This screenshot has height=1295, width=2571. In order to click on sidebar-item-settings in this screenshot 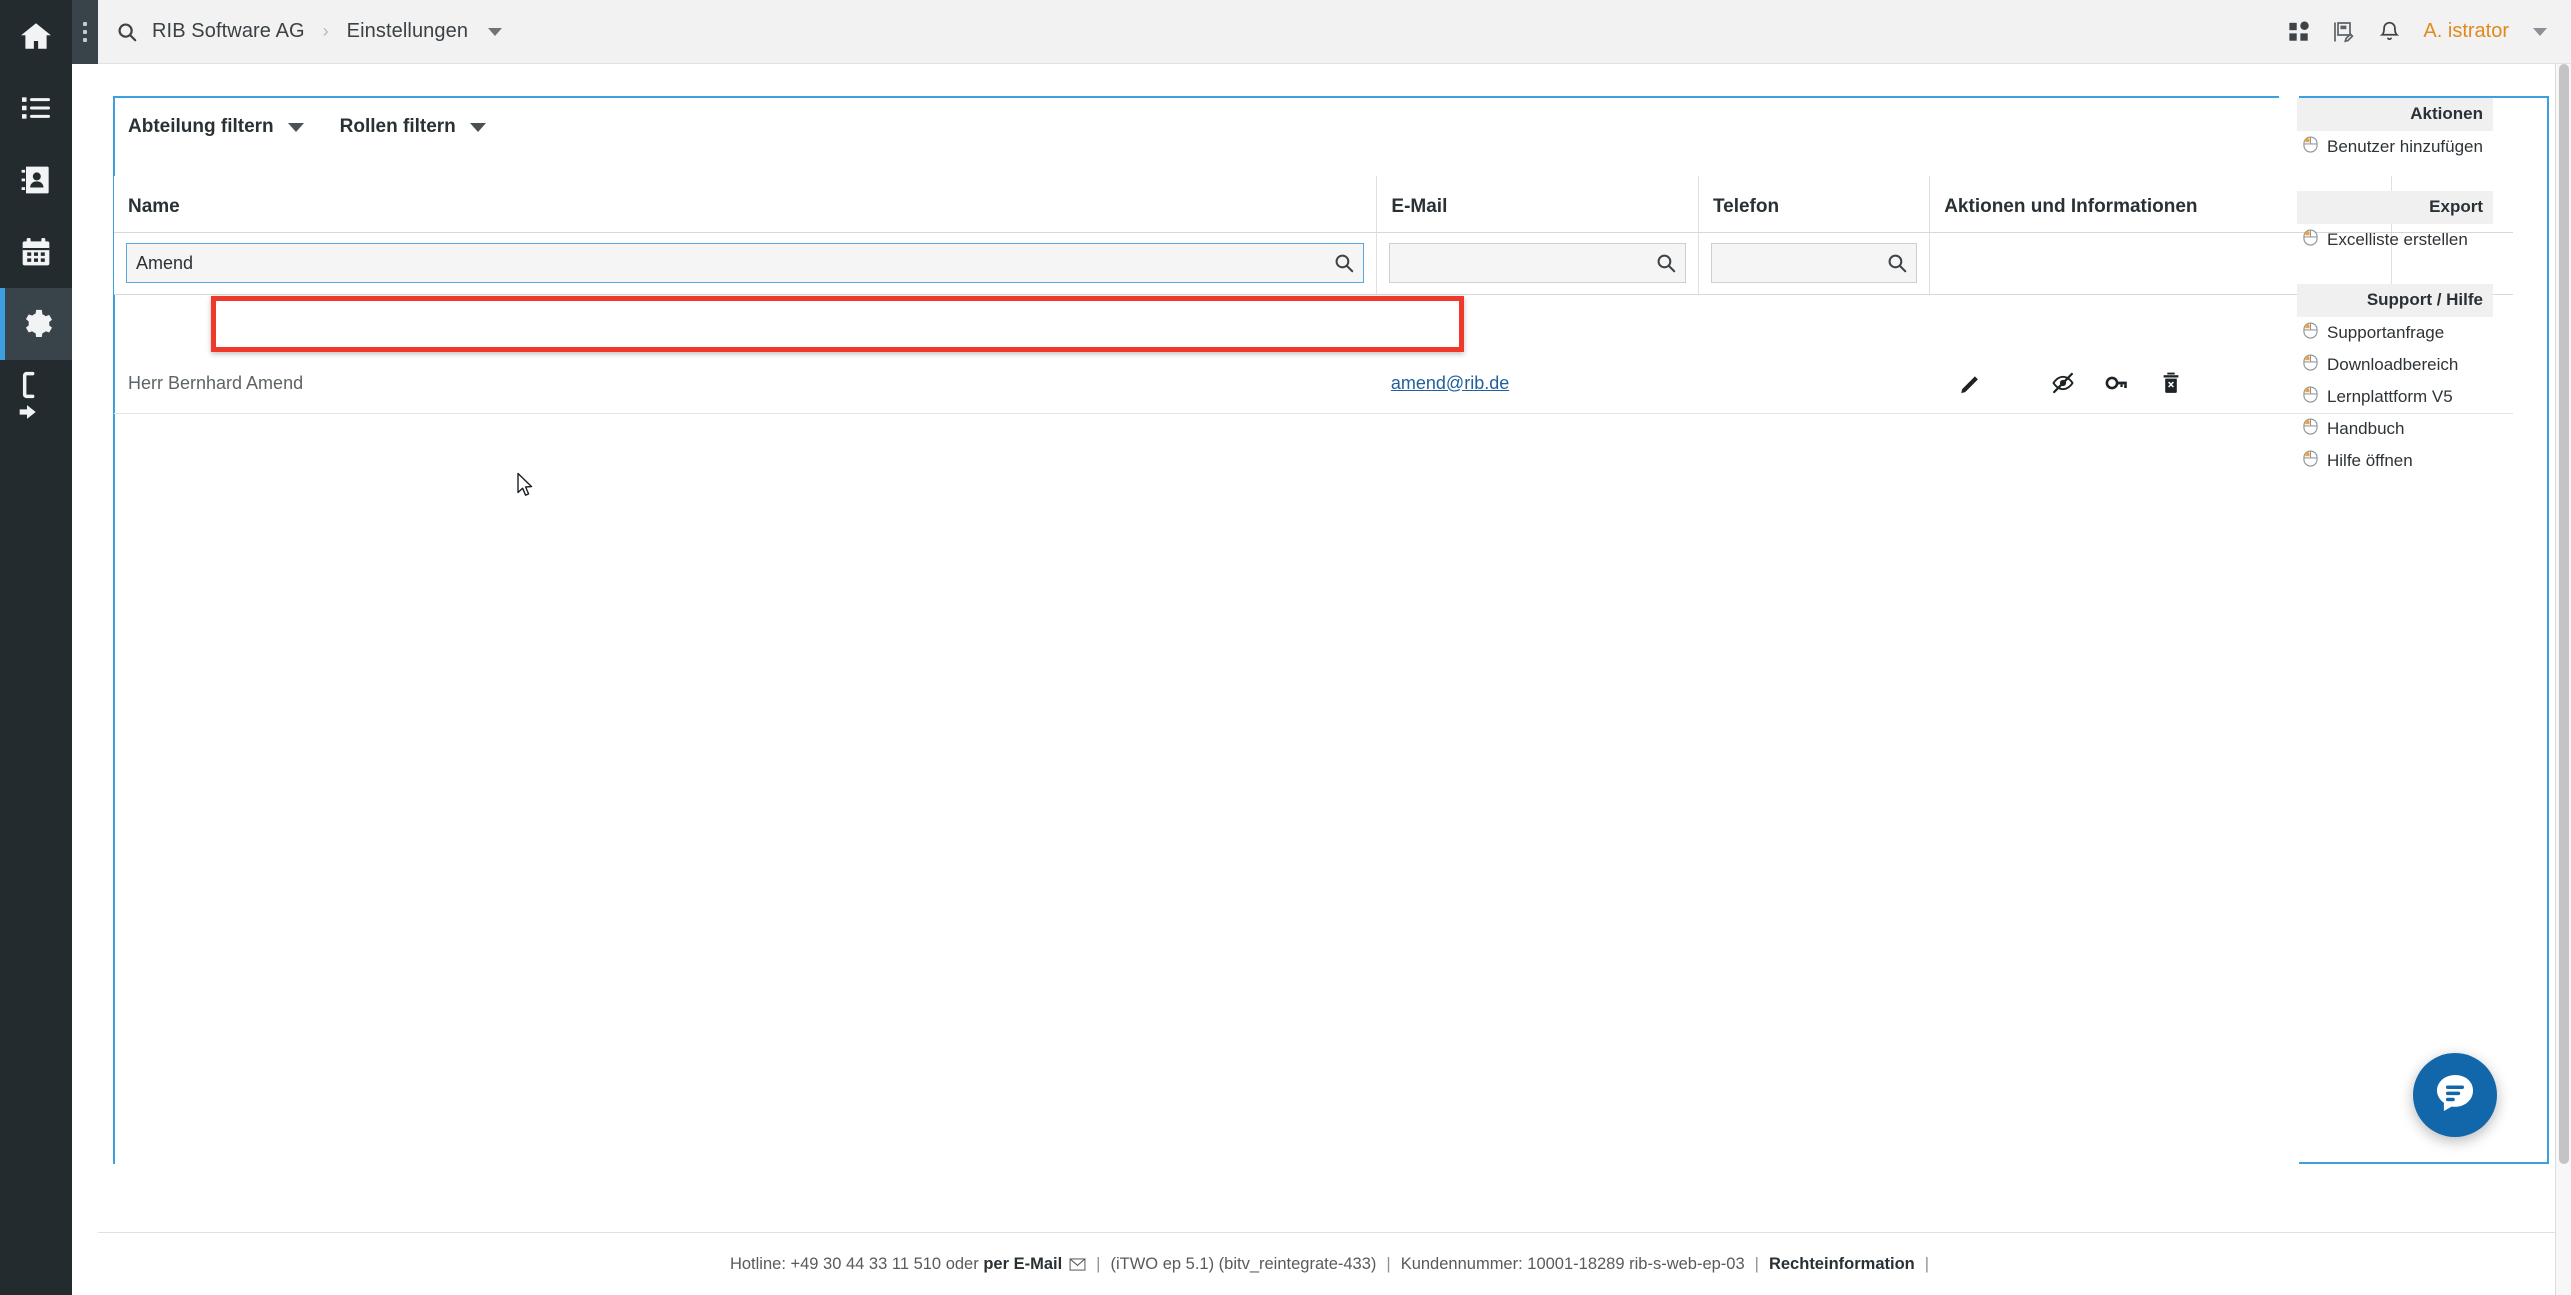, I will do `click(36, 324)`.